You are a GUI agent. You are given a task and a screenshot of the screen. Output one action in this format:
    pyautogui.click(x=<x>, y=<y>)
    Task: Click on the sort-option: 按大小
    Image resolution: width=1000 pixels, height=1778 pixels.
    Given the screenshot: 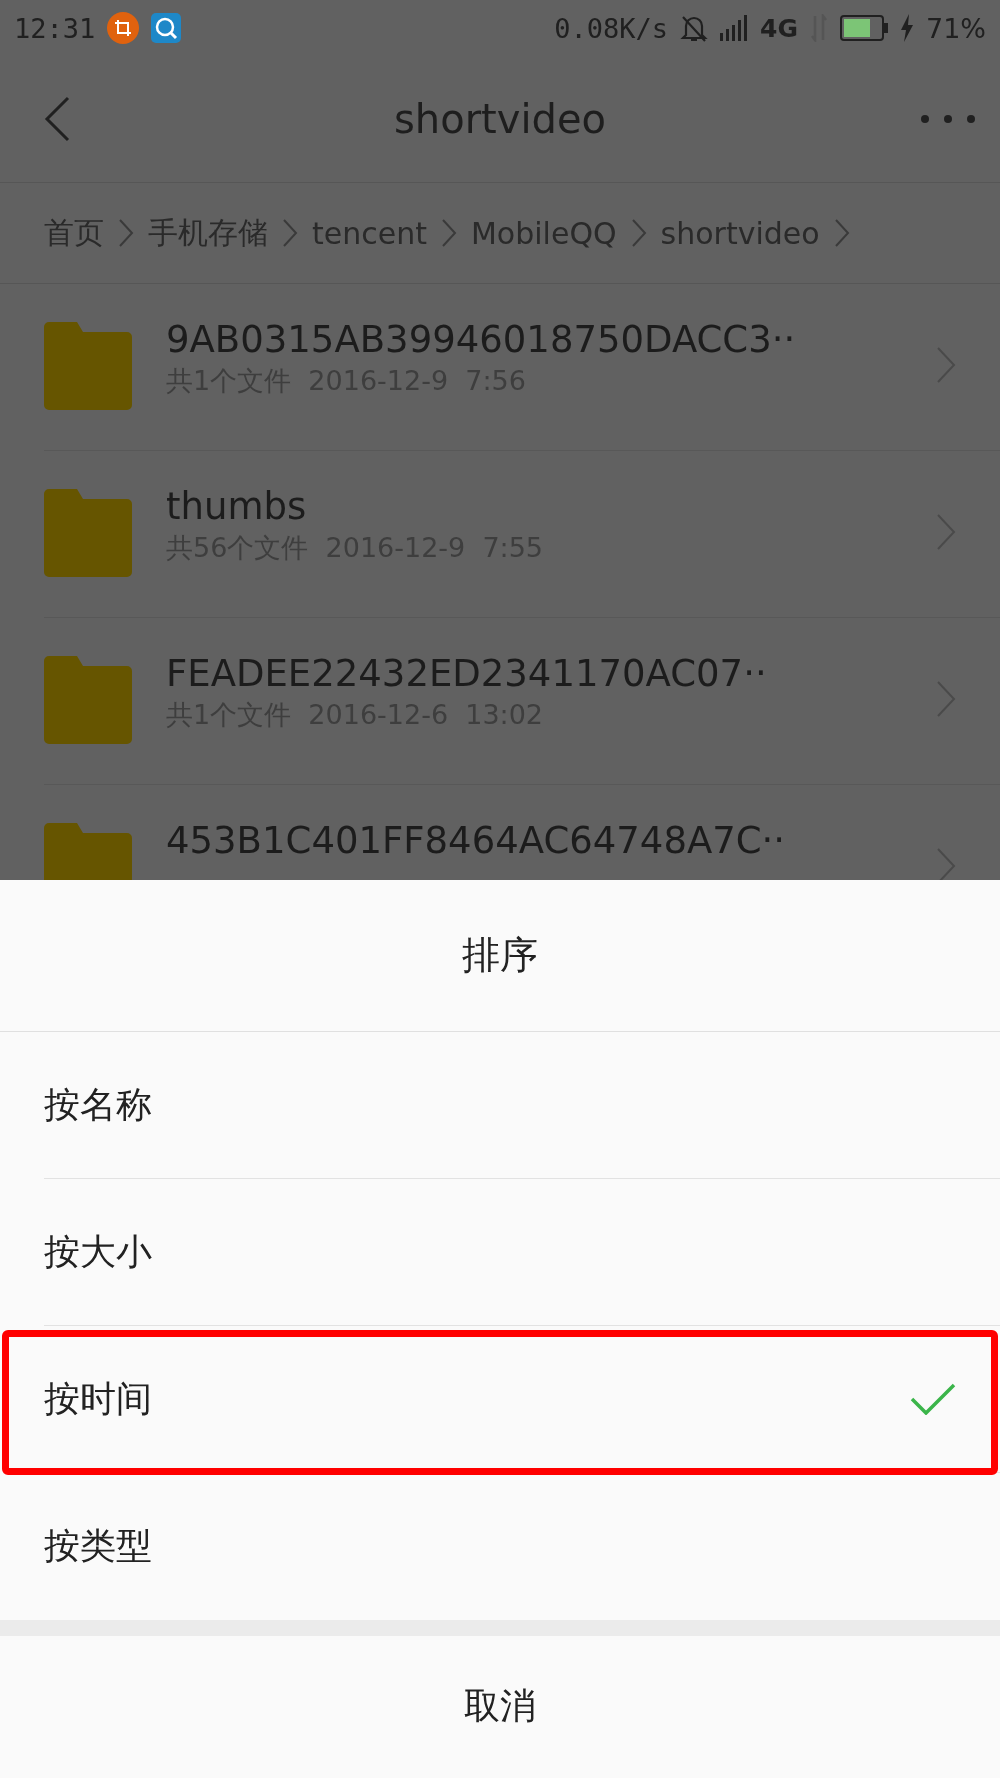 What is the action you would take?
    pyautogui.click(x=522, y=1252)
    